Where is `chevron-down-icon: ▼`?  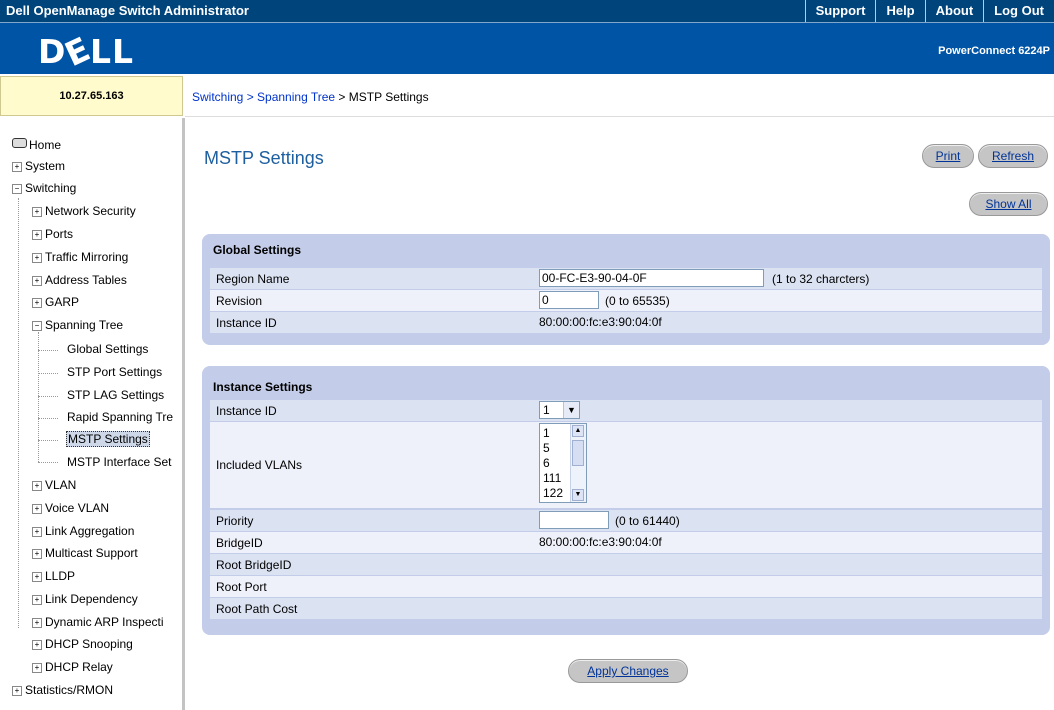 chevron-down-icon: ▼ is located at coordinates (571, 410).